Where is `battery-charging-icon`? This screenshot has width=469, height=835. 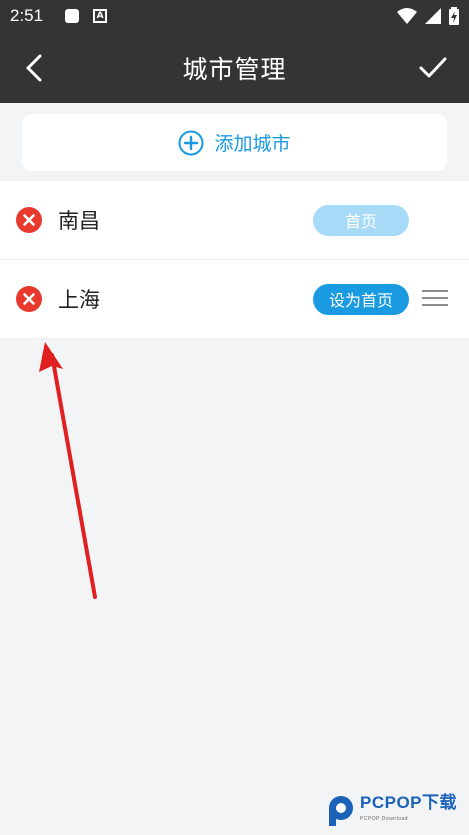 battery-charging-icon is located at coordinates (454, 16).